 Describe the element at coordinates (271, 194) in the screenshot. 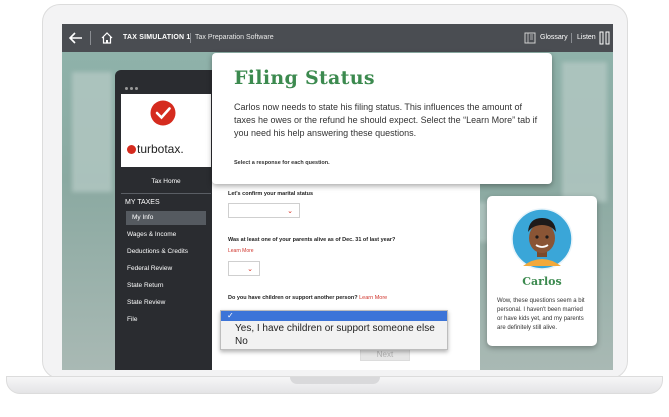

I see `question-marital-status: Let's confirm your marital status` at that location.